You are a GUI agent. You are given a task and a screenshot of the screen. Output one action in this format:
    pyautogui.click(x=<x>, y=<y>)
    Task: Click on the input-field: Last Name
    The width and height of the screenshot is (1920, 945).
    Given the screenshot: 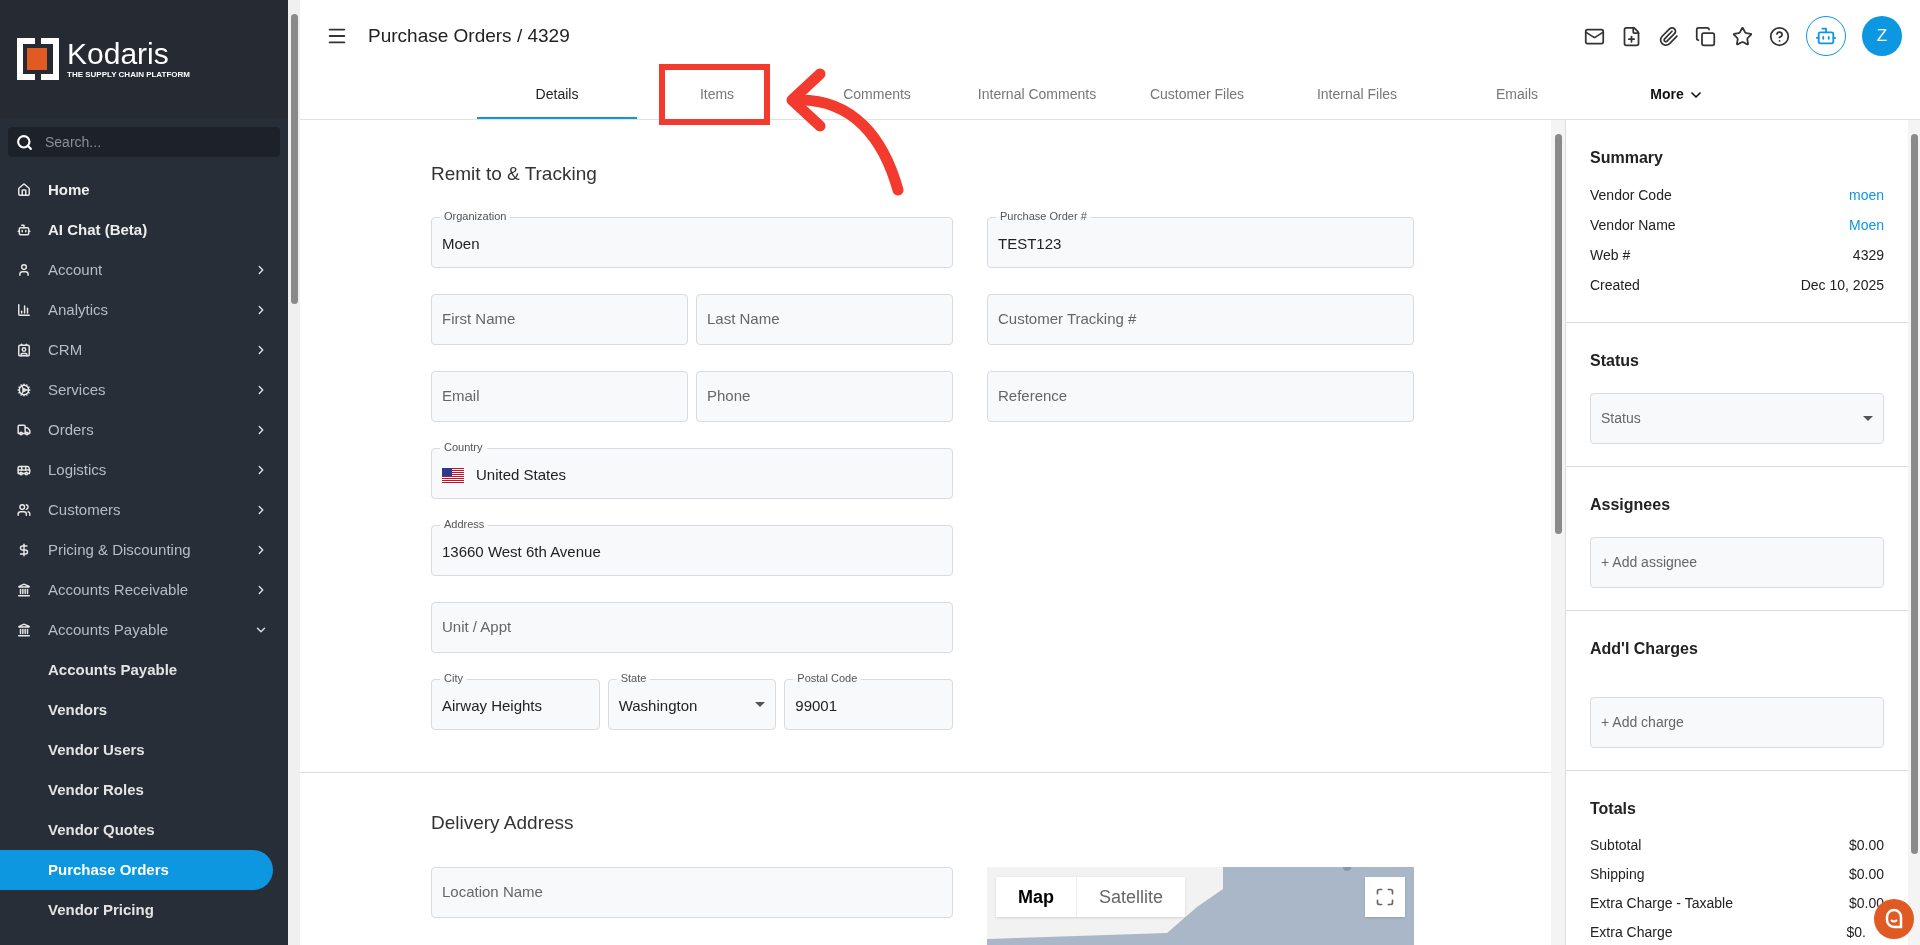 What is the action you would take?
    pyautogui.click(x=824, y=319)
    